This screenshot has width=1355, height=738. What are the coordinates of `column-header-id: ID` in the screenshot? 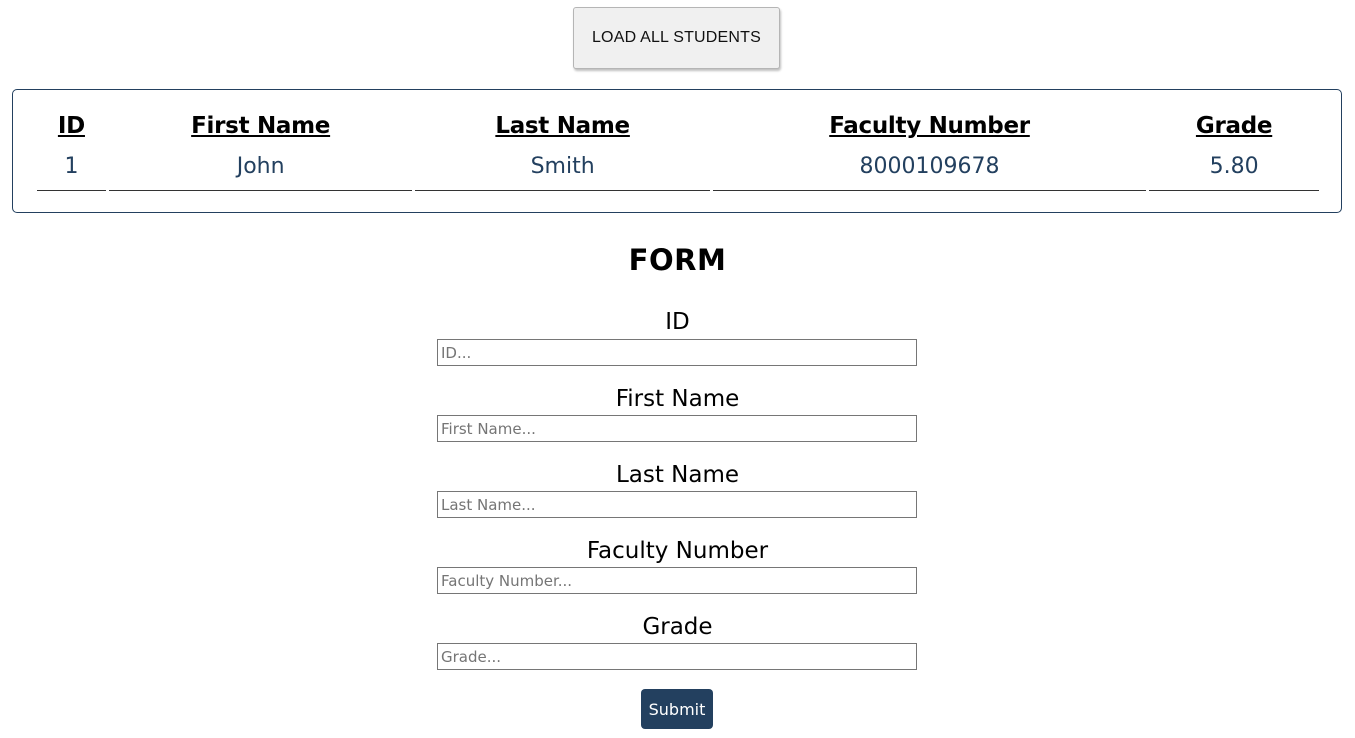 It's located at (71, 126).